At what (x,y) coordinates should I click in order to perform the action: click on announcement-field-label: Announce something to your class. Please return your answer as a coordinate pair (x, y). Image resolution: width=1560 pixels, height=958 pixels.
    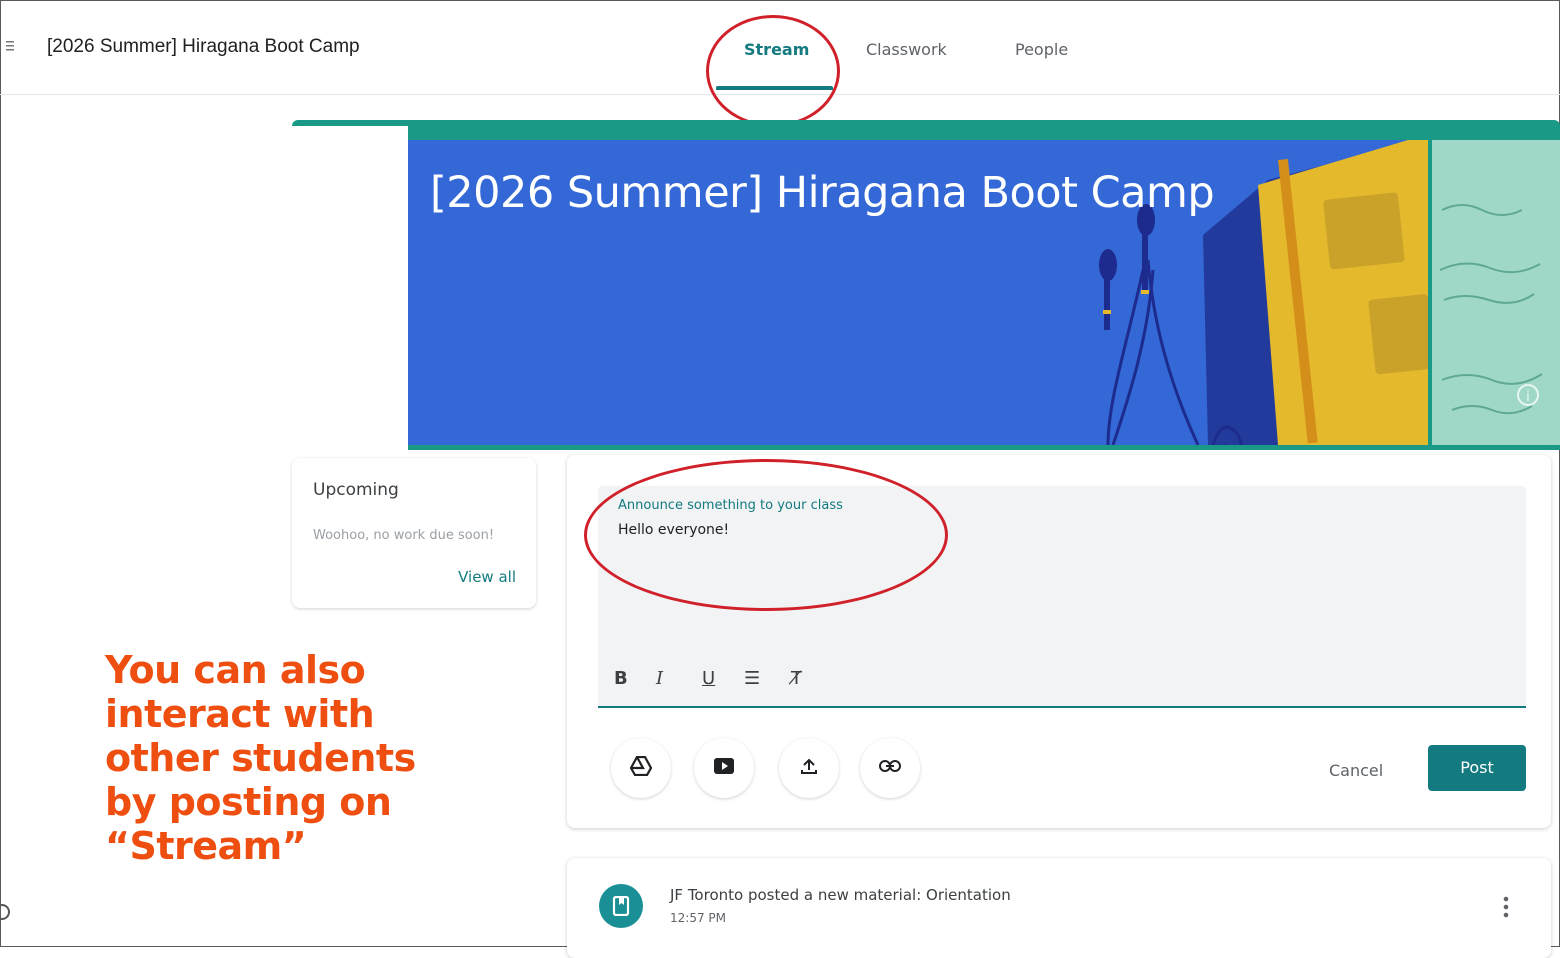
    Looking at the image, I should click on (730, 505).